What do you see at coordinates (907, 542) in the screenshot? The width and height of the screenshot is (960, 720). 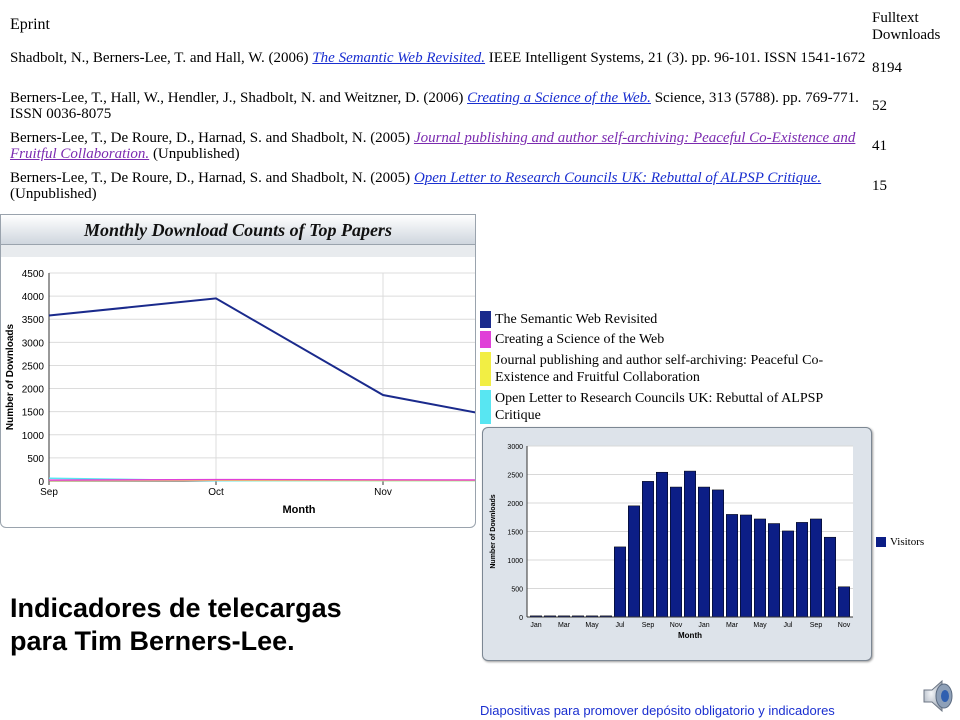 I see `legend-label: Visitors` at bounding box center [907, 542].